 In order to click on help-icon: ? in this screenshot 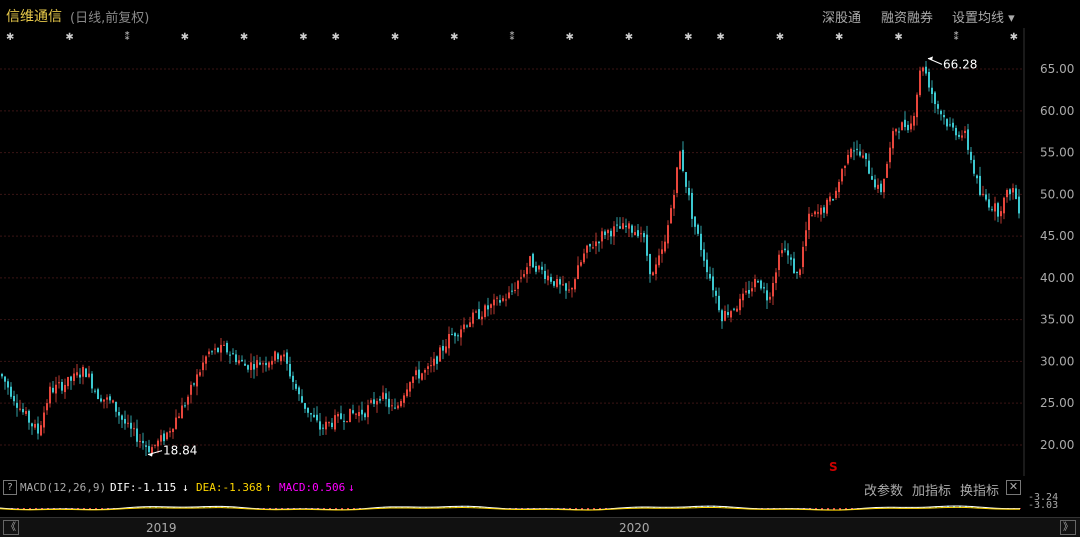, I will do `click(10, 487)`.